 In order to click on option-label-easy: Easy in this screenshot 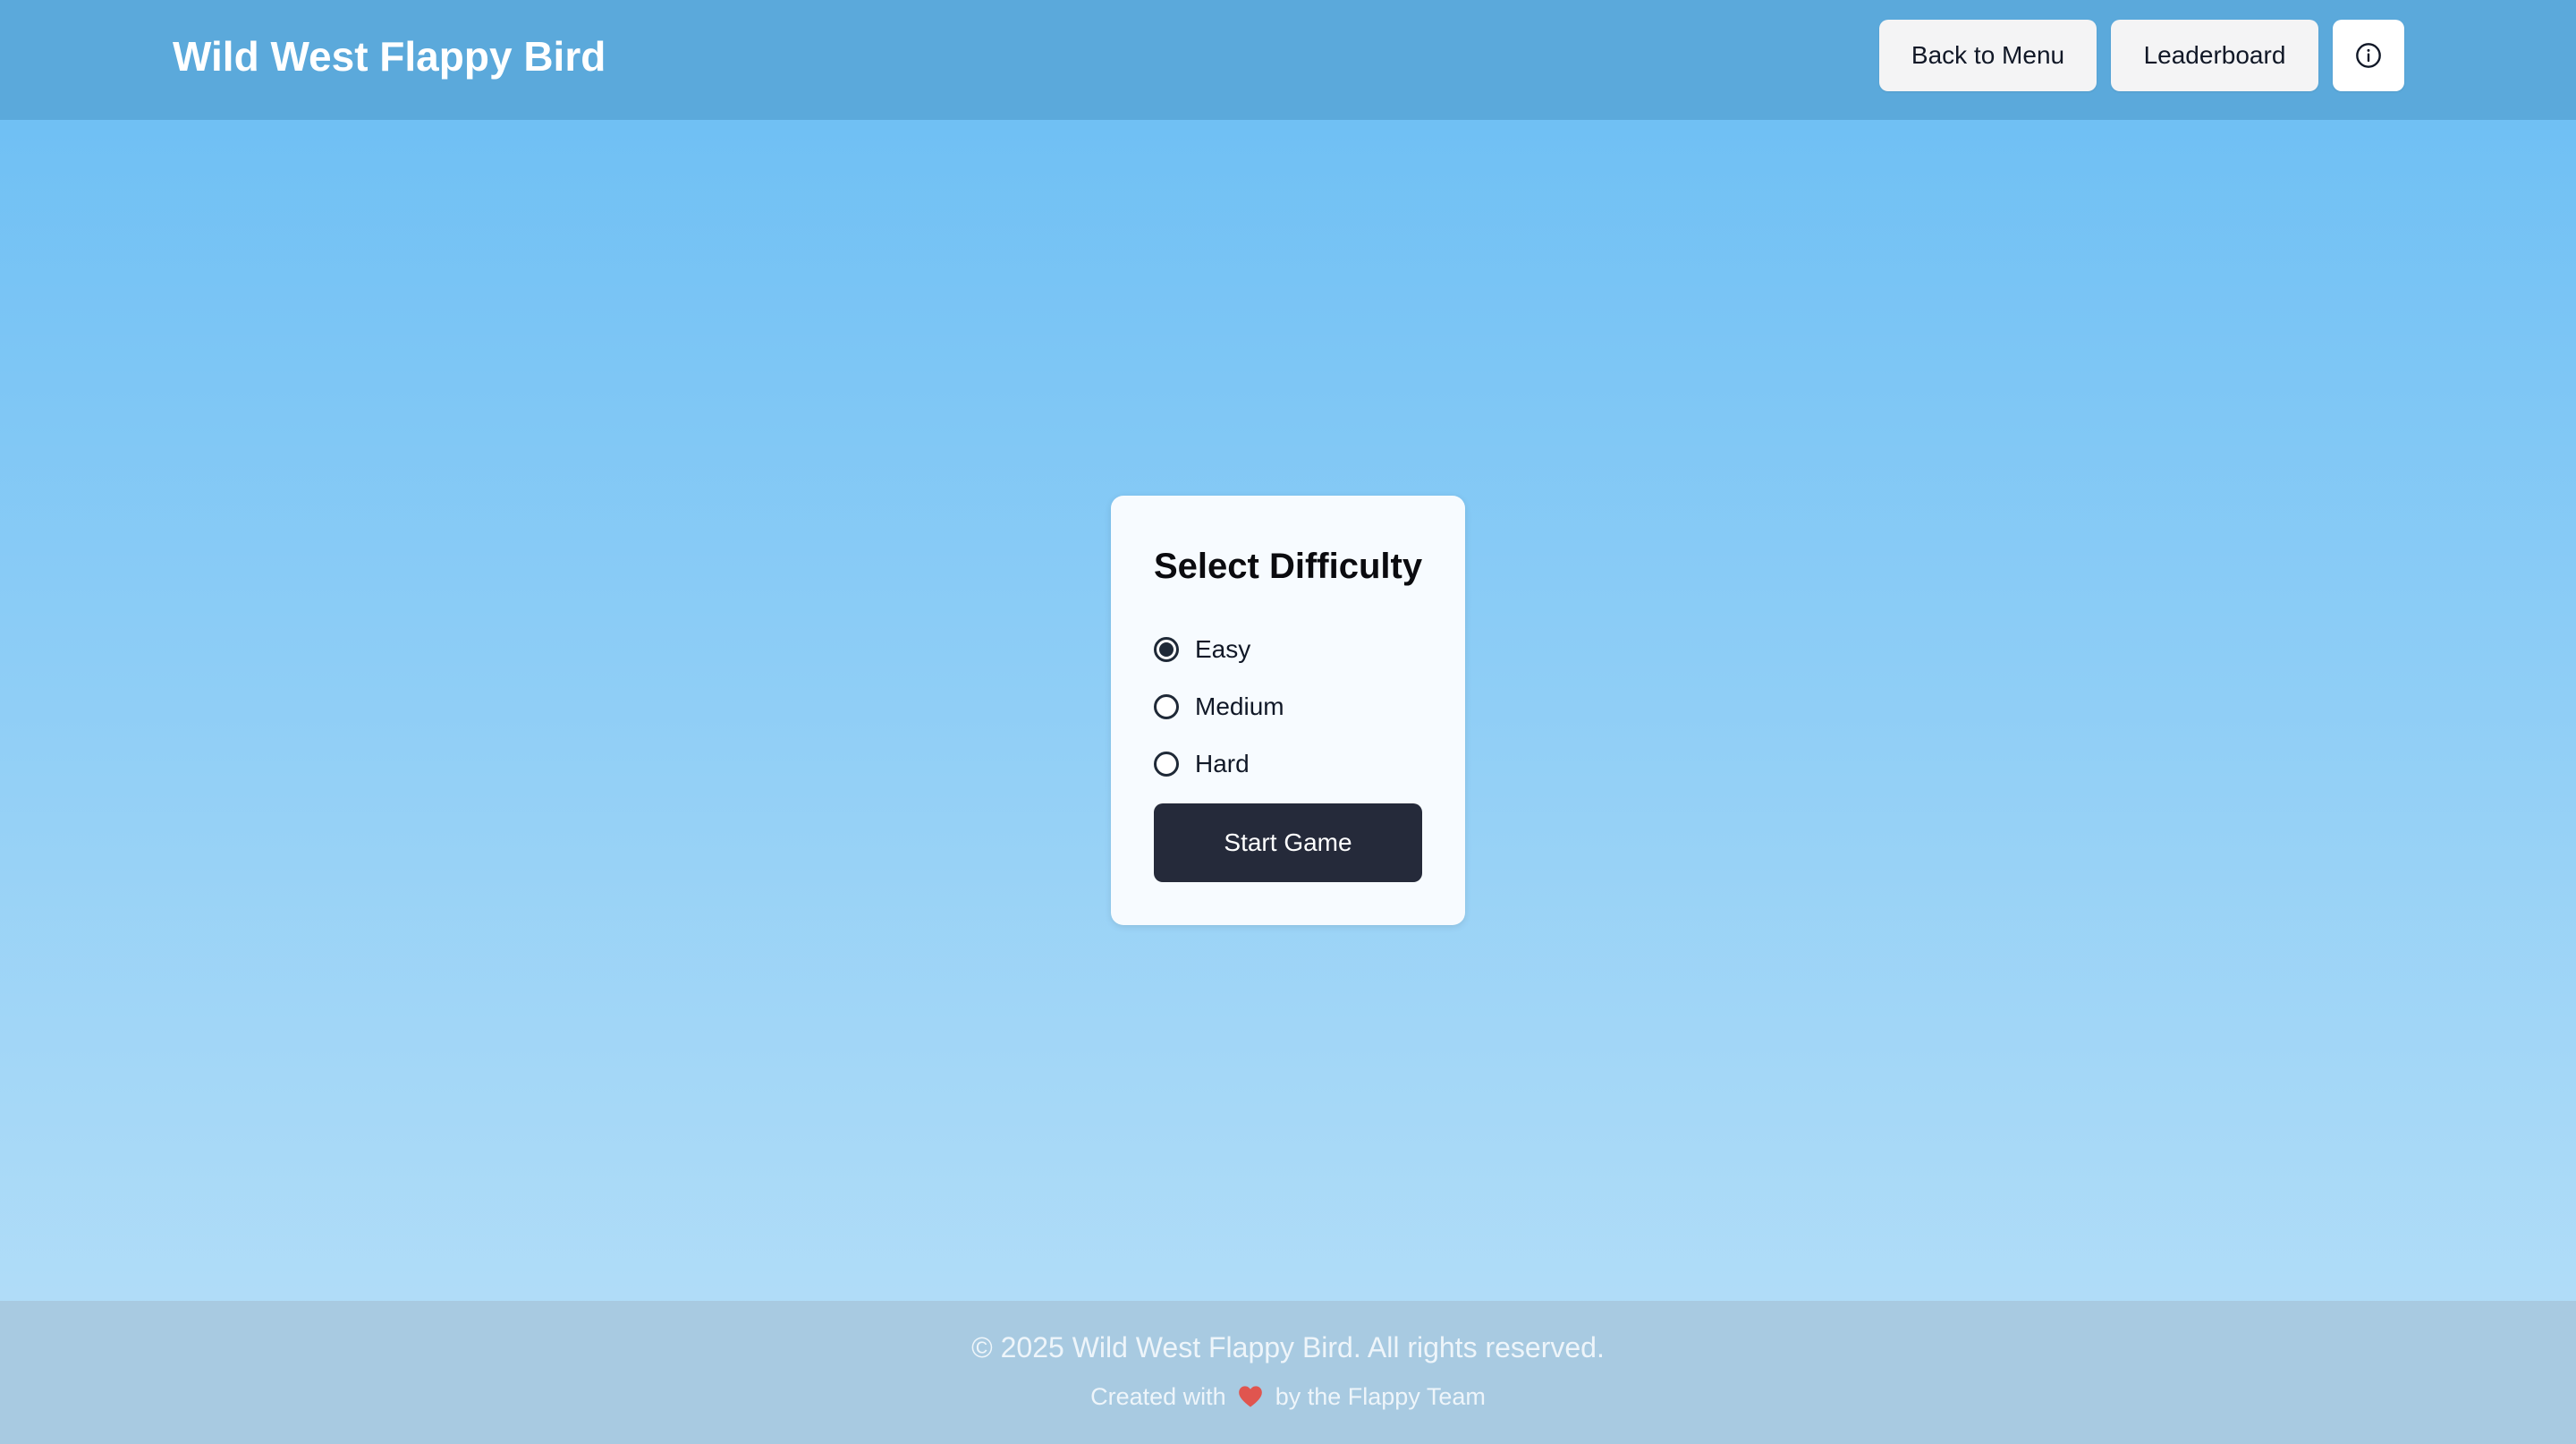, I will do `click(1223, 649)`.